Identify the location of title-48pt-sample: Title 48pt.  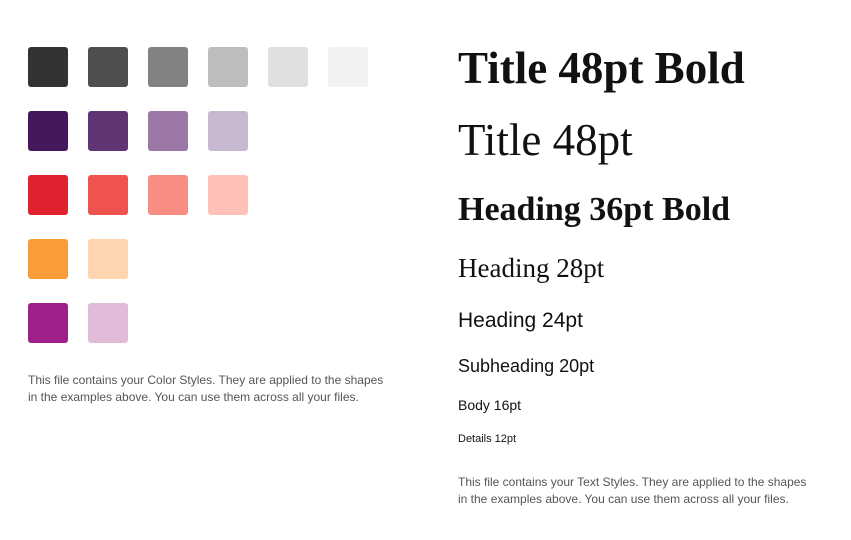
(545, 140).